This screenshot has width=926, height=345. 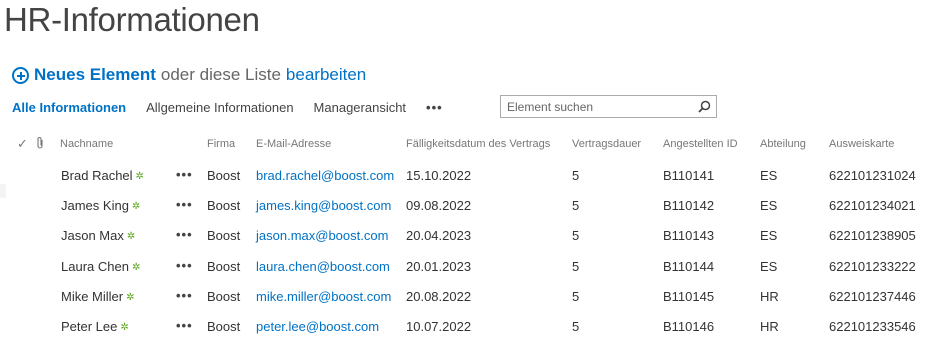 What do you see at coordinates (439, 266) in the screenshot?
I see `due-date-cell: 20.01.2023` at bounding box center [439, 266].